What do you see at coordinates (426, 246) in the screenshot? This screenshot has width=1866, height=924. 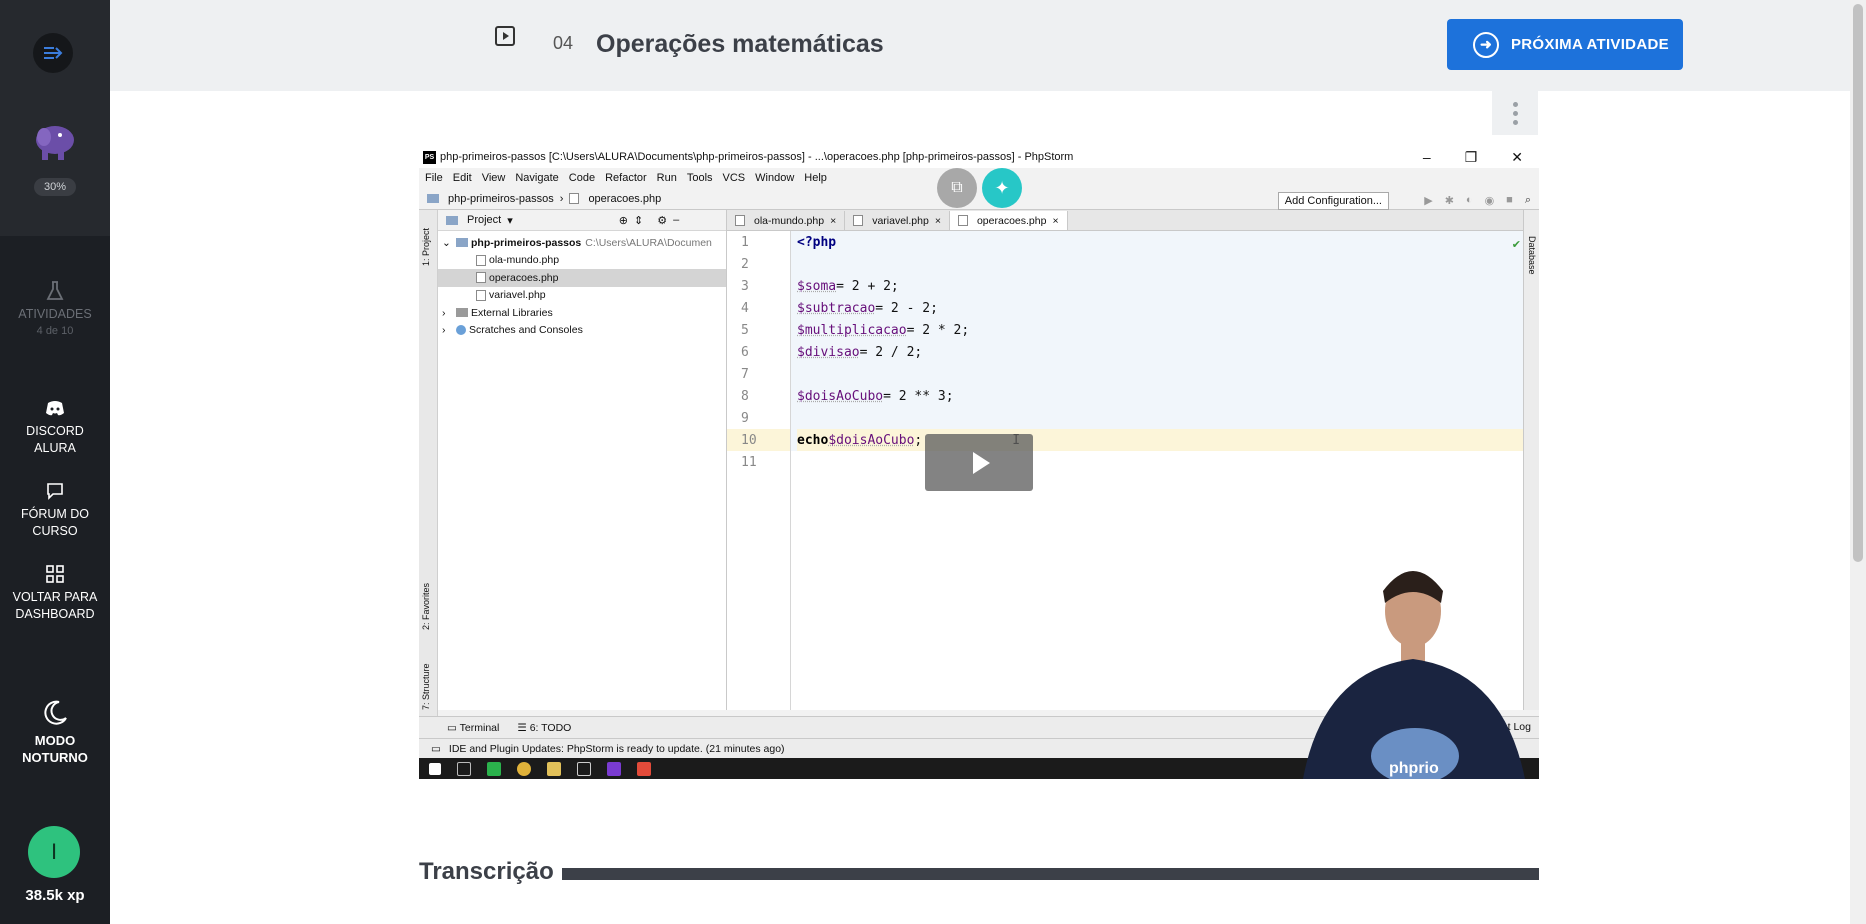 I see `strip-project-label: 1: Project` at bounding box center [426, 246].